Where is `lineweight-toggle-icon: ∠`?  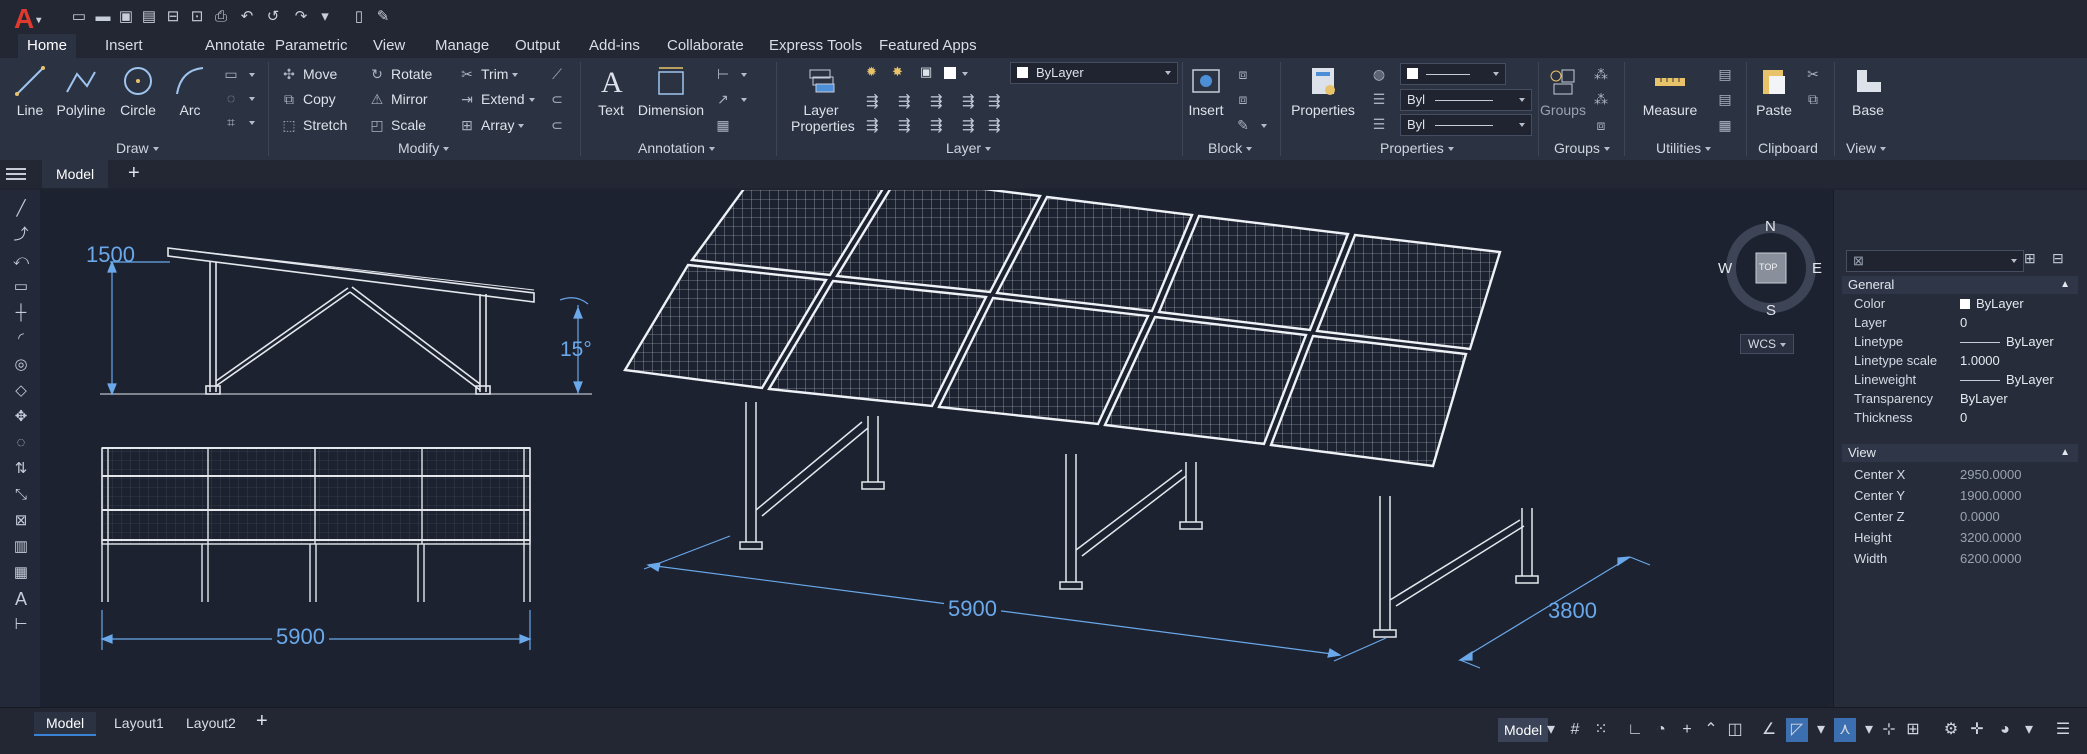 lineweight-toggle-icon: ∠ is located at coordinates (1769, 730).